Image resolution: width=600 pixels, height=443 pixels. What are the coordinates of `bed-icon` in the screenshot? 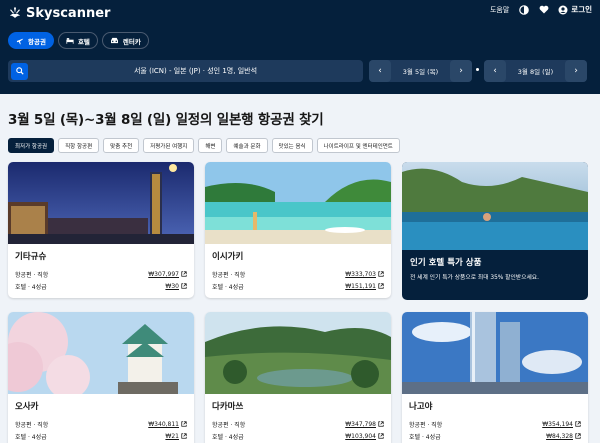 It's located at (70, 41).